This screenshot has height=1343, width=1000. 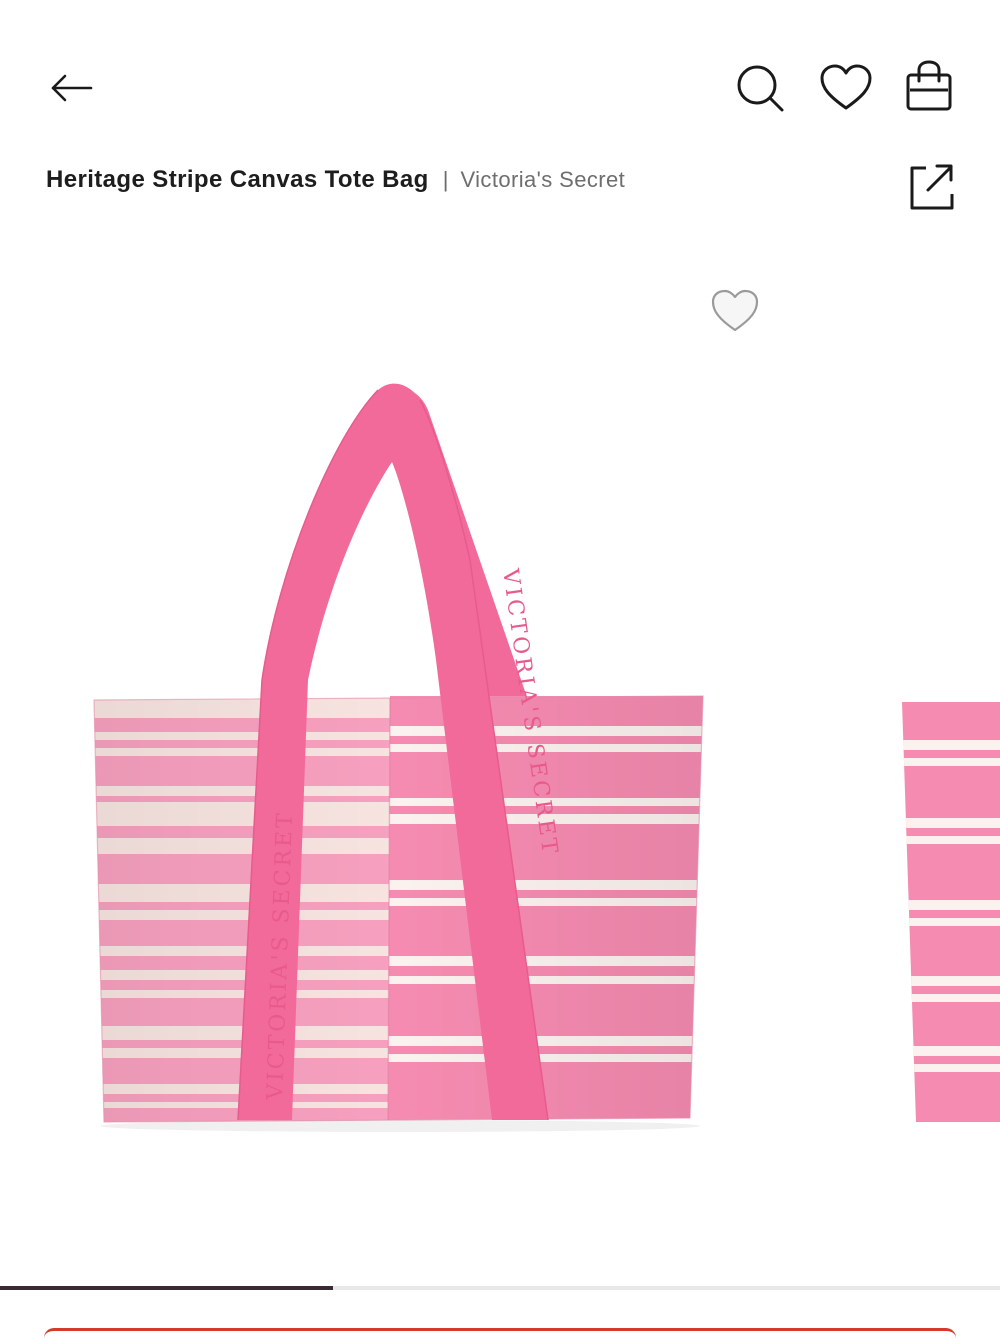 What do you see at coordinates (950, 755) in the screenshot?
I see `next-product-image-peek` at bounding box center [950, 755].